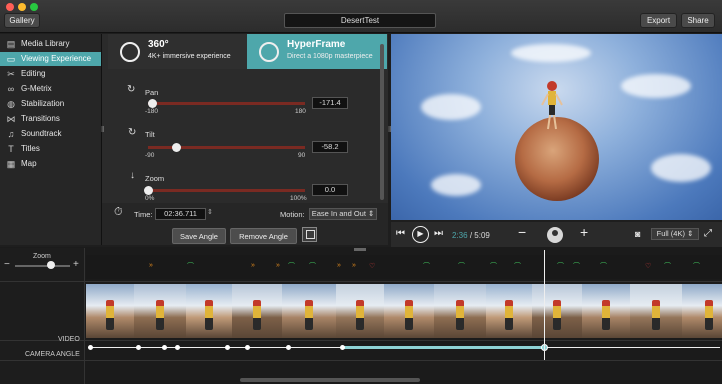  What do you see at coordinates (637, 234) in the screenshot?
I see `camera-snapshot-icon: ◙` at bounding box center [637, 234].